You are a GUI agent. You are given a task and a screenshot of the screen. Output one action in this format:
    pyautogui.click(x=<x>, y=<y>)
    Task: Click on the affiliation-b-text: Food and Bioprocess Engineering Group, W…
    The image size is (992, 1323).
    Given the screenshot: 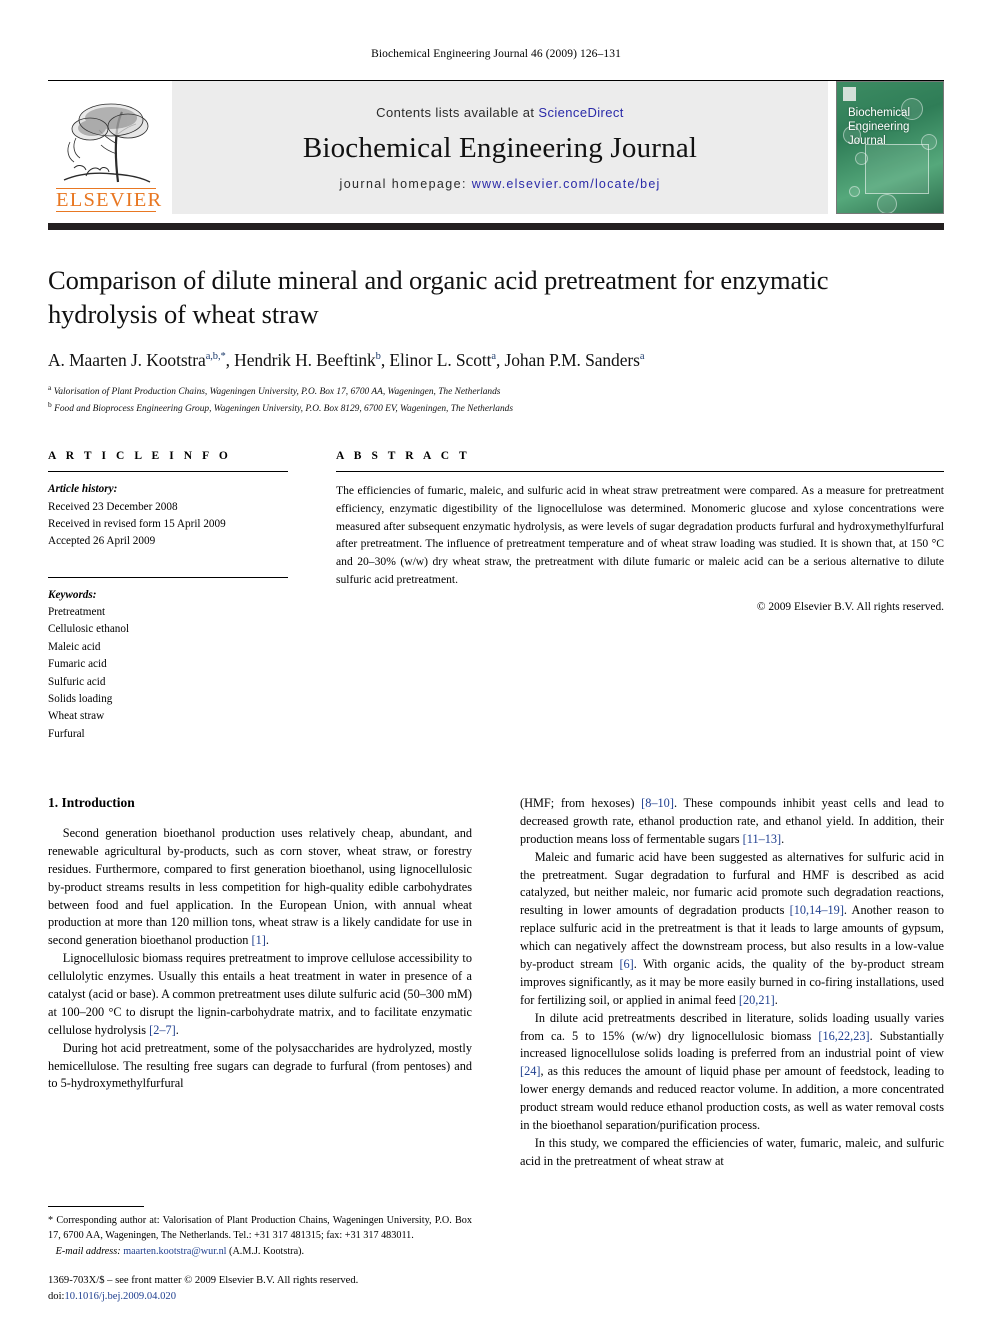 What is the action you would take?
    pyautogui.click(x=283, y=409)
    